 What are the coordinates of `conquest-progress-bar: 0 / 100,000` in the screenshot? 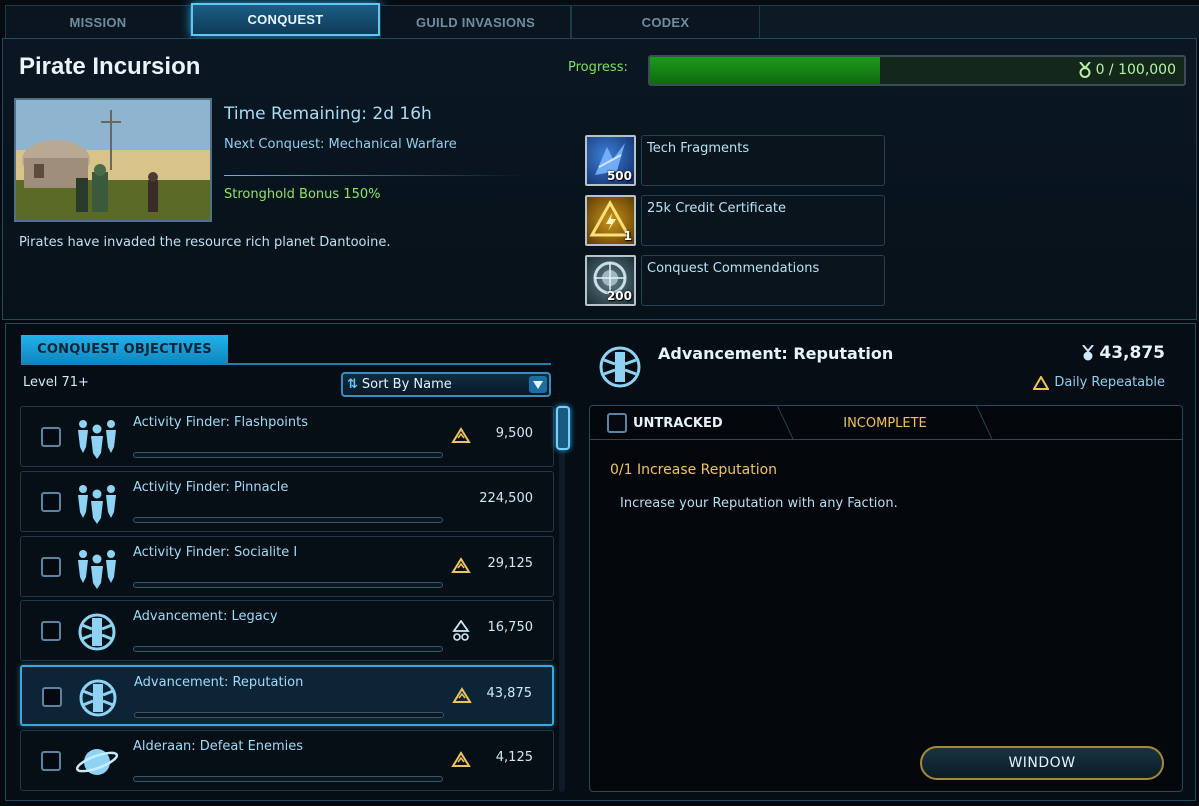 It's located at (917, 70).